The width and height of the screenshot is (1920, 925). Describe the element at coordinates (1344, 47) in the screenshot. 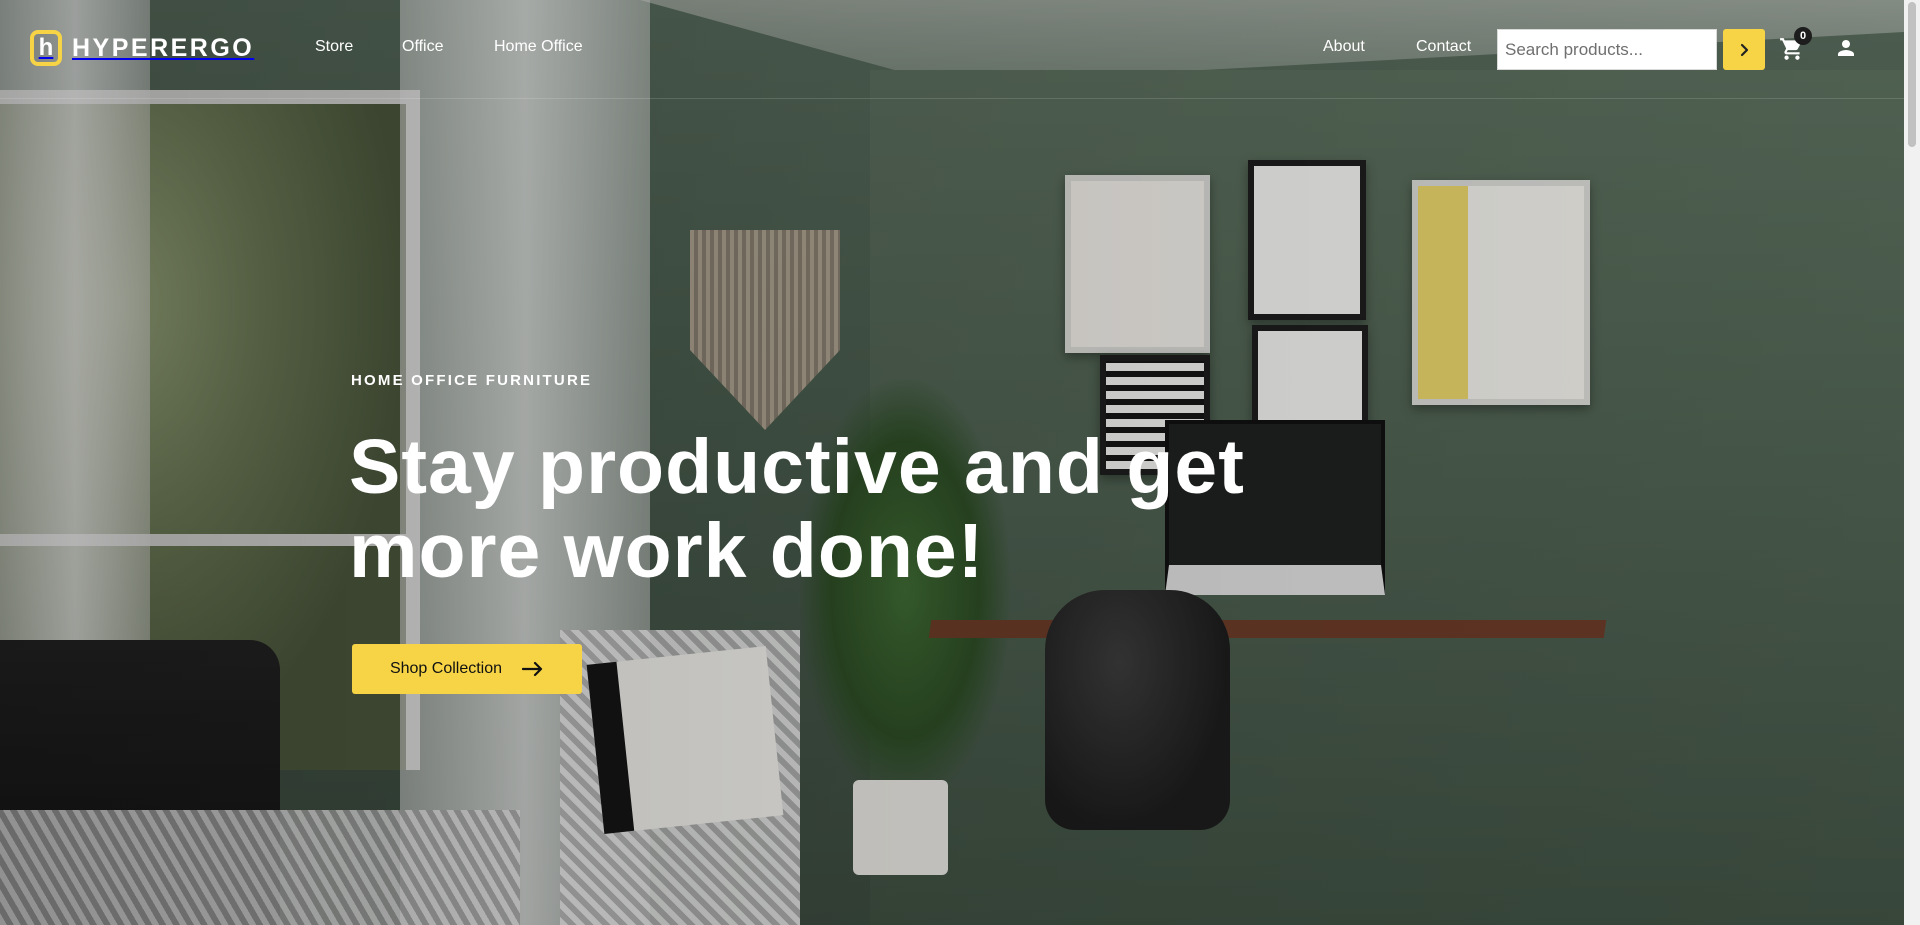

I see `nav-link-about: About` at that location.